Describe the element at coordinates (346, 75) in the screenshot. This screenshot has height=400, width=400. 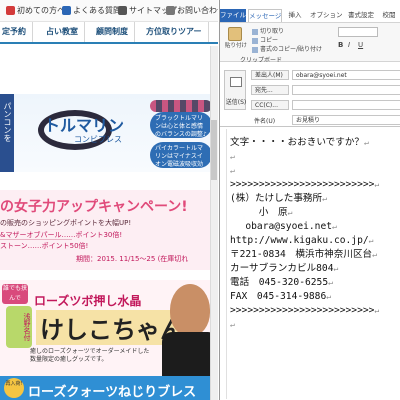
I see `from-field: obara@syoei.net` at that location.